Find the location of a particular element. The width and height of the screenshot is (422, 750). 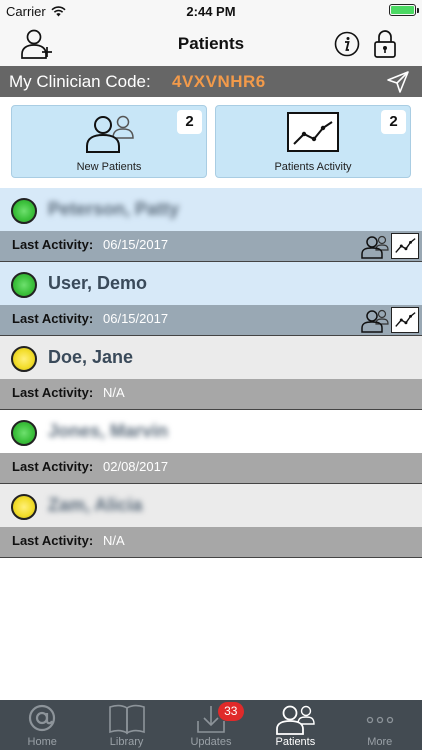

patient-row-header: Peterson, Patty is located at coordinates (211, 210).